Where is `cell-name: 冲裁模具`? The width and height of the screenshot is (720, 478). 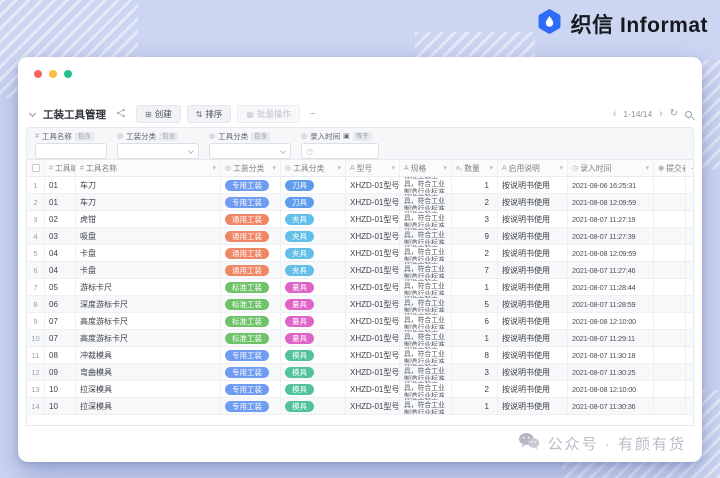
cell-name: 冲裁模具 is located at coordinates (148, 355).